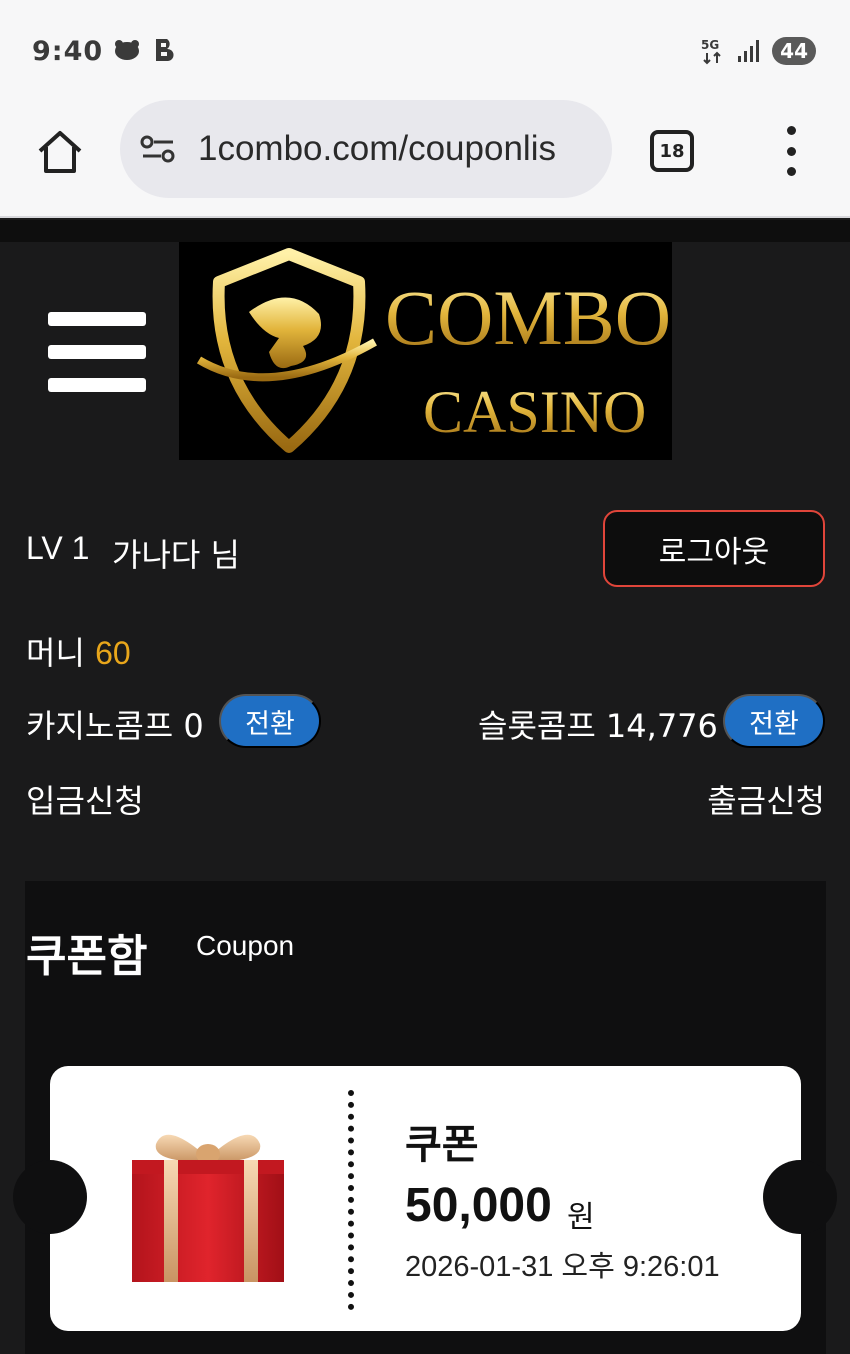 This screenshot has height=1354, width=850. What do you see at coordinates (113, 653) in the screenshot?
I see `money-value: 60` at bounding box center [113, 653].